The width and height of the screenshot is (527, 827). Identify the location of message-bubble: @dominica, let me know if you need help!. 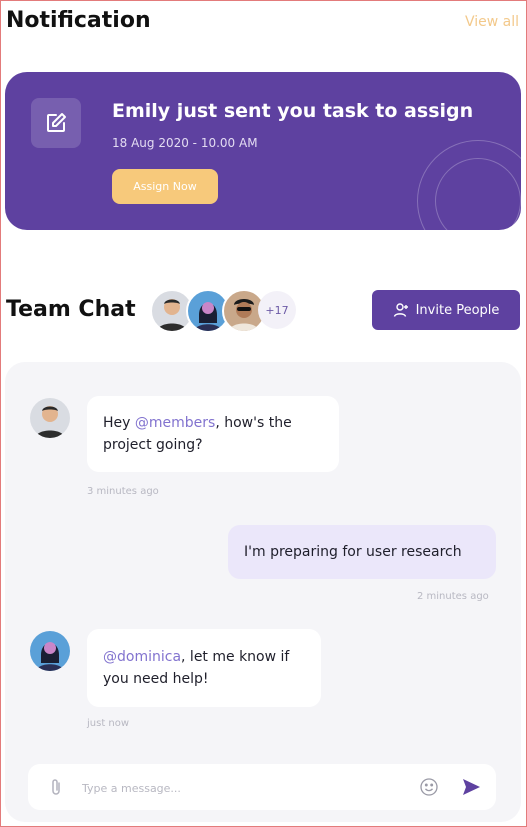
(204, 668).